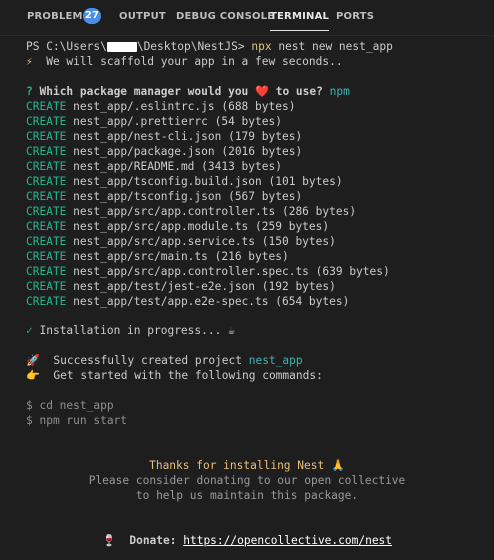 The image size is (494, 560). Describe the element at coordinates (190, 46) in the screenshot. I see `prompt-path-end: \Desktop\NestJS>` at that location.